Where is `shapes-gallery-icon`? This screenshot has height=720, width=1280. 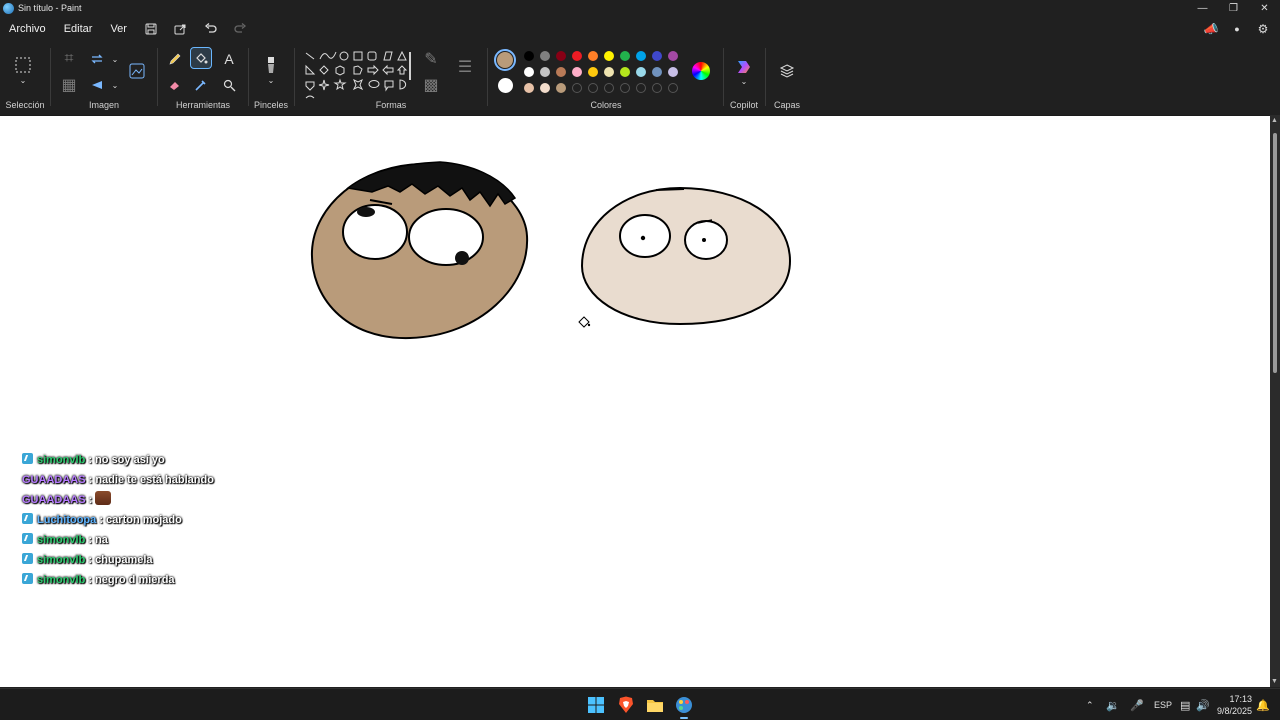
shapes-gallery-icon is located at coordinates (357, 74).